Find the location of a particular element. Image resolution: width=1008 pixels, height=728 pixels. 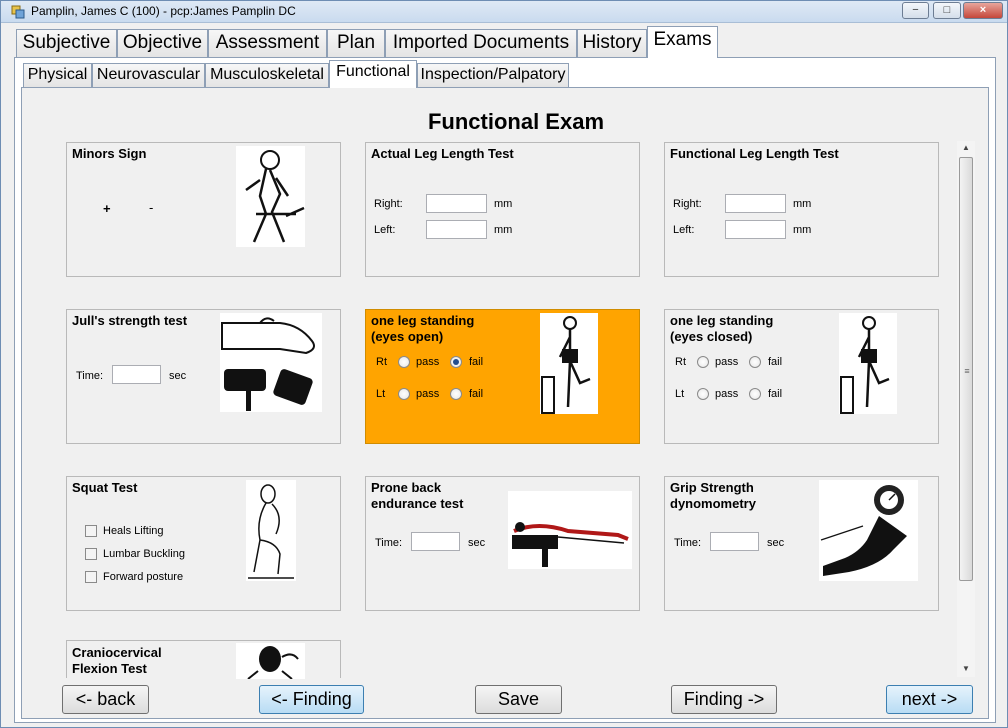

card-title: Actual Leg Length Test is located at coordinates (442, 153).